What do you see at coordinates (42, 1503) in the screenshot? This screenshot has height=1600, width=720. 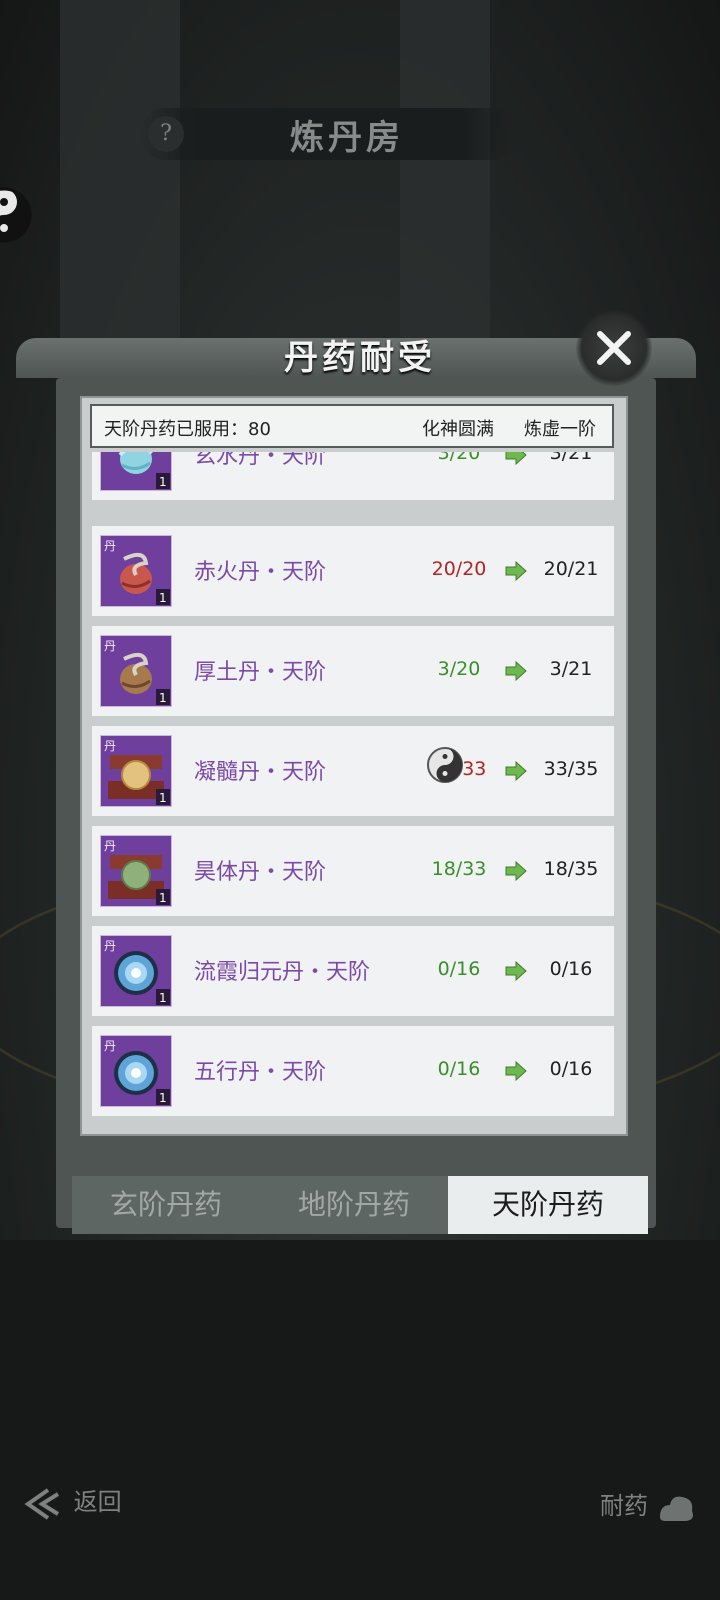 I see `back-arrow-icon` at bounding box center [42, 1503].